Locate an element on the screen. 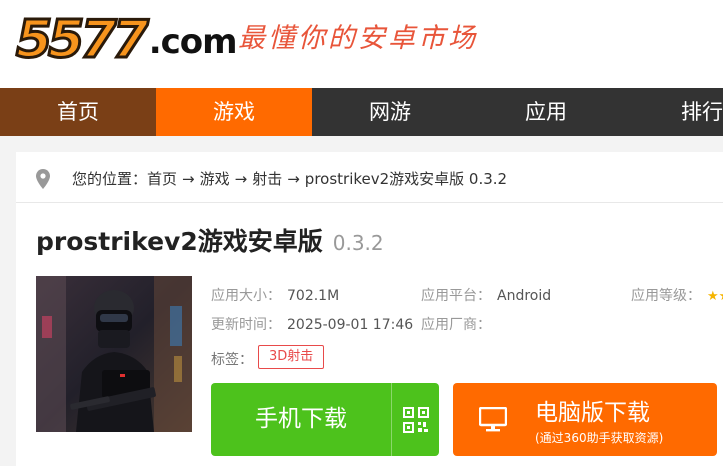 This screenshot has height=466, width=723. info-rating: 应用等级： ★★ is located at coordinates (677, 295).